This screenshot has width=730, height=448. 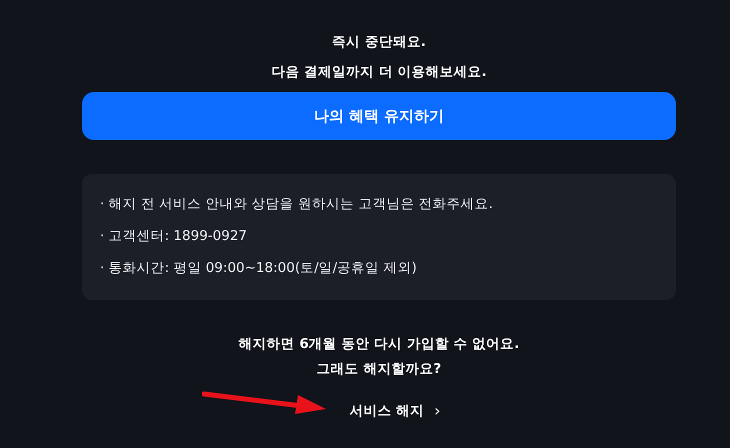 What do you see at coordinates (379, 72) in the screenshot?
I see `notice-text: 다음 결제일까지 더 이용해보세요.` at bounding box center [379, 72].